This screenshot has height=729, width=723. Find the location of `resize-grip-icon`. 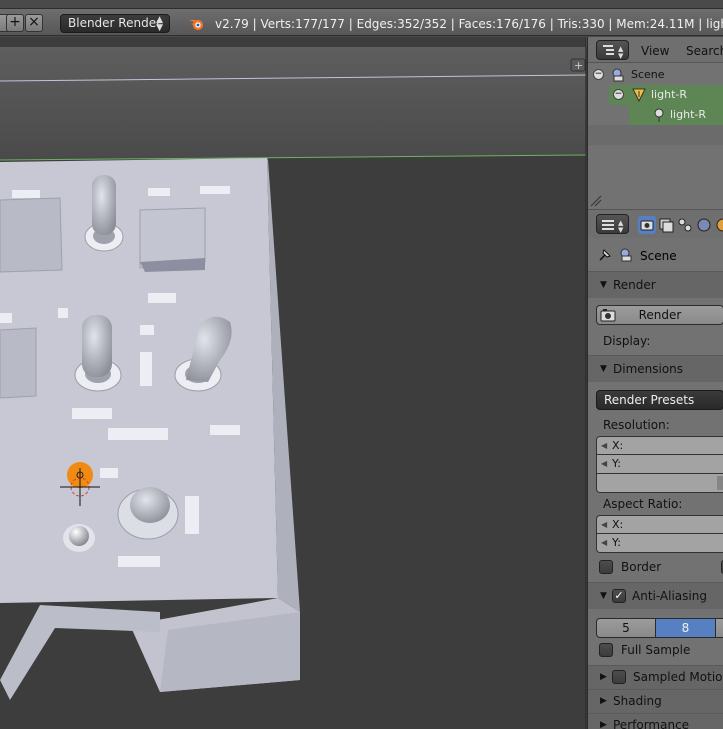

resize-grip-icon is located at coordinates (596, 201).